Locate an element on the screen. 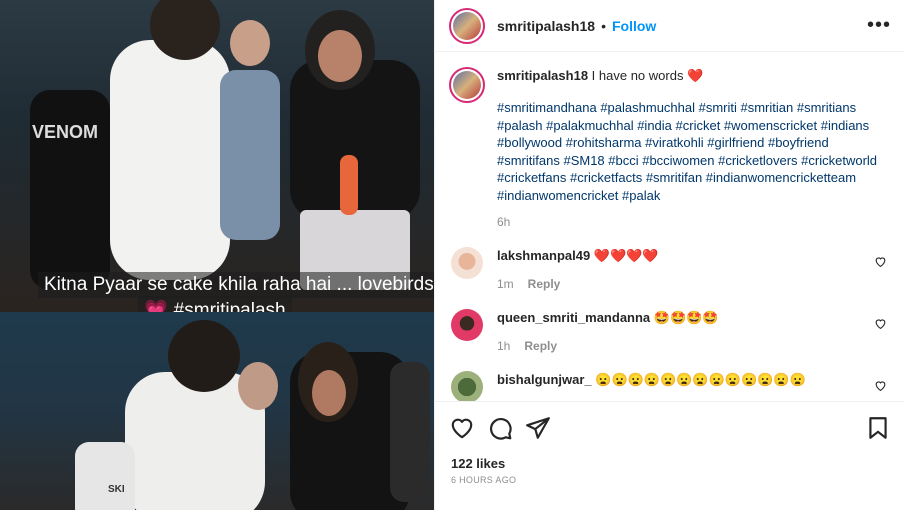 The image size is (904, 510). comment-item: bishalgunjwar_ 😦😦😦😦😦😦😦😦😦😦😦😦😦 is located at coordinates (670, 386).